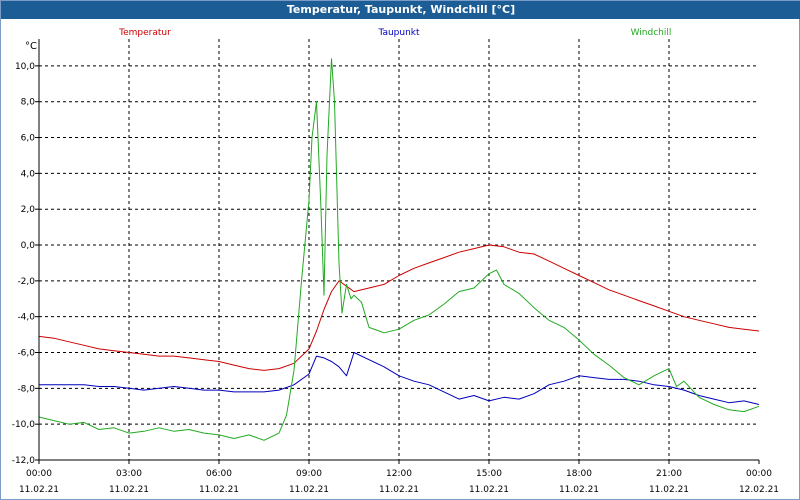 This screenshot has width=800, height=500. I want to click on x-tick-time-label: 12:00, so click(399, 474).